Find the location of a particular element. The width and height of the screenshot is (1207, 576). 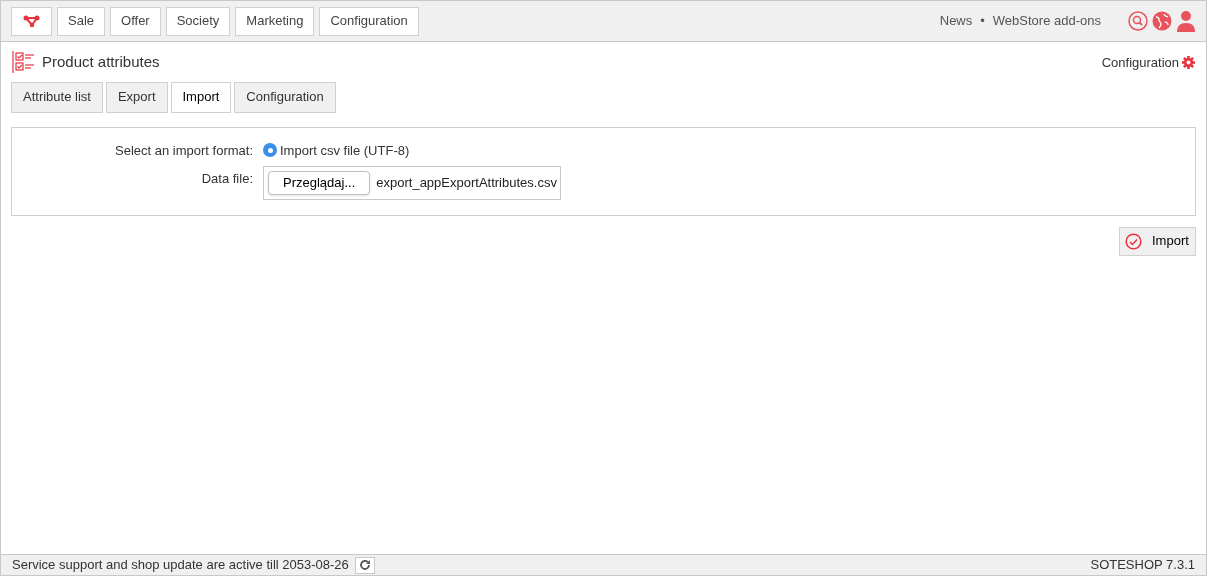

menu-button: Offer is located at coordinates (135, 21).